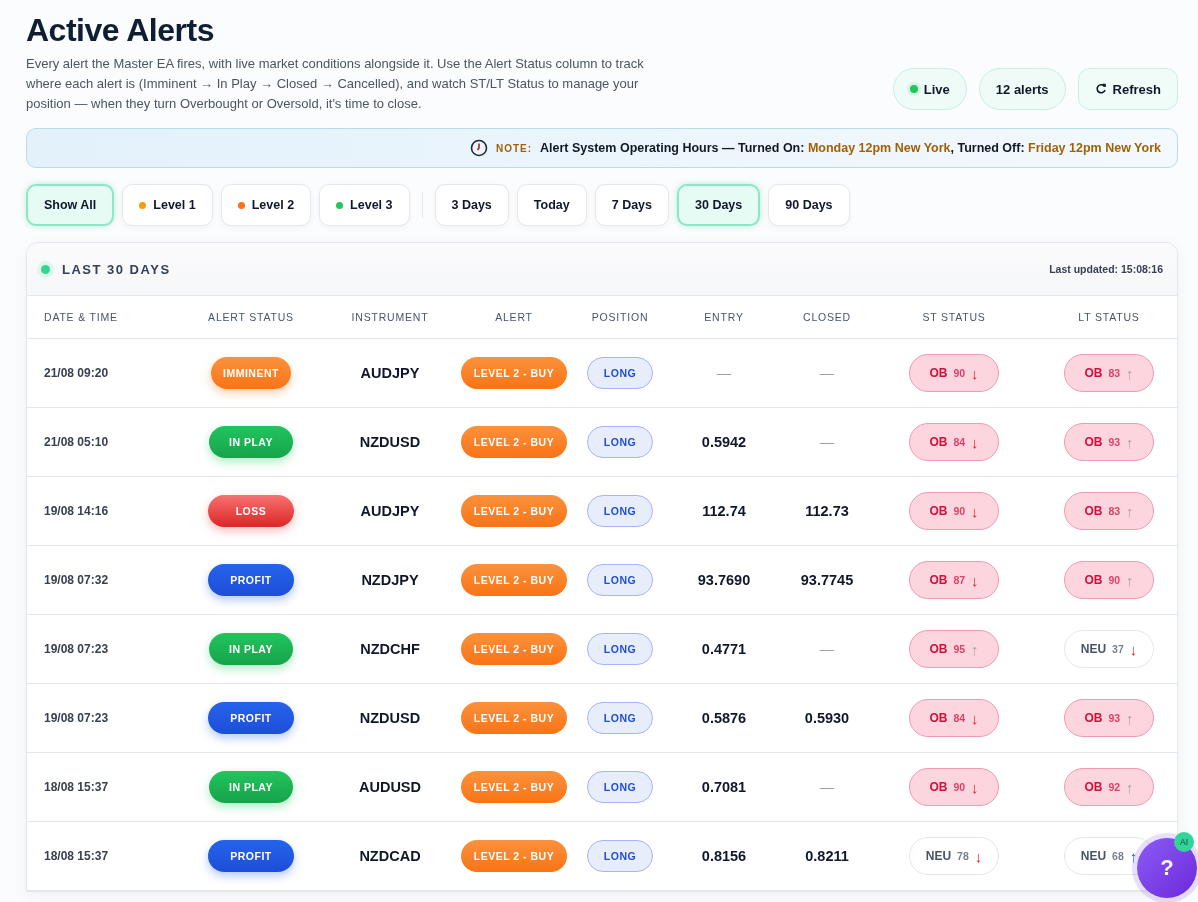 This screenshot has height=902, width=1198. Describe the element at coordinates (913, 89) in the screenshot. I see `live-dot-icon` at that location.